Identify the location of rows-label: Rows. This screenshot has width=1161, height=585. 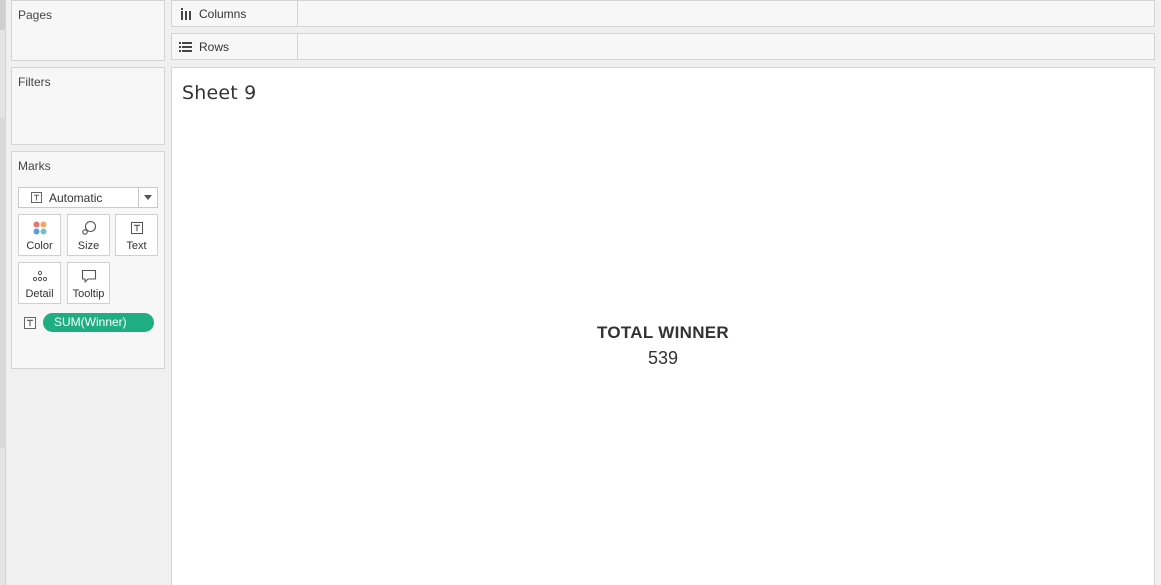
(214, 46).